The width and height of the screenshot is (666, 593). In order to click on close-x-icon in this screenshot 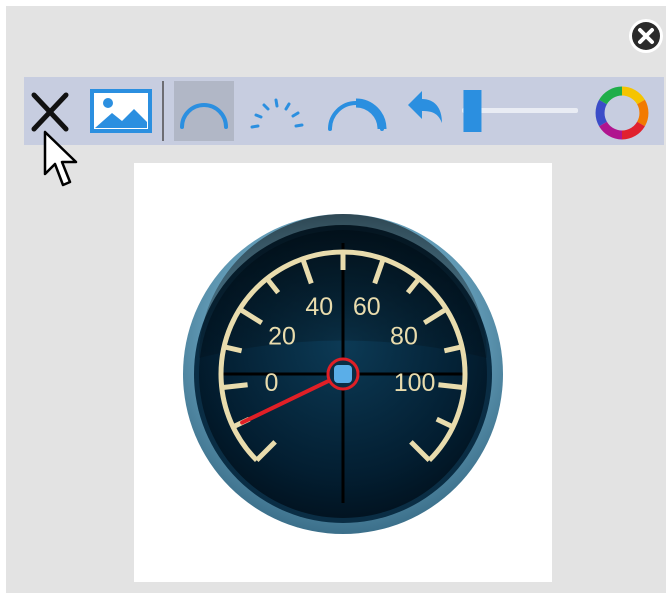, I will do `click(50, 112)`.